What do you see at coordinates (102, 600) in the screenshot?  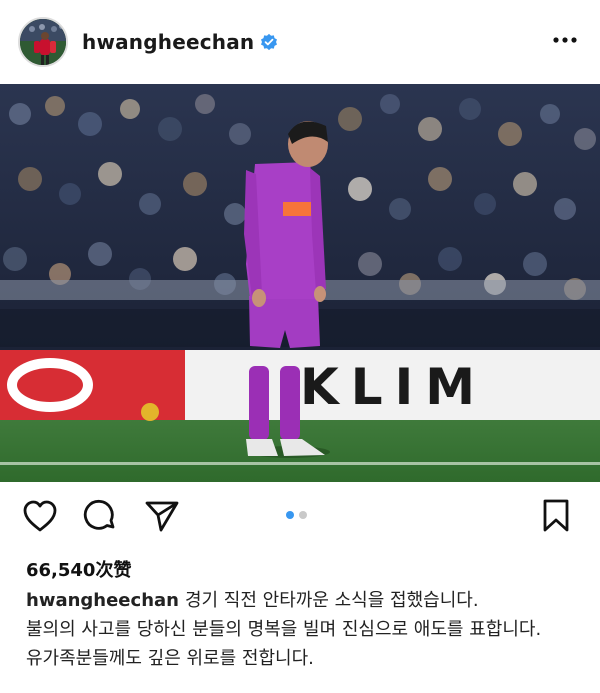 I see `caption-username: hwangheechan` at bounding box center [102, 600].